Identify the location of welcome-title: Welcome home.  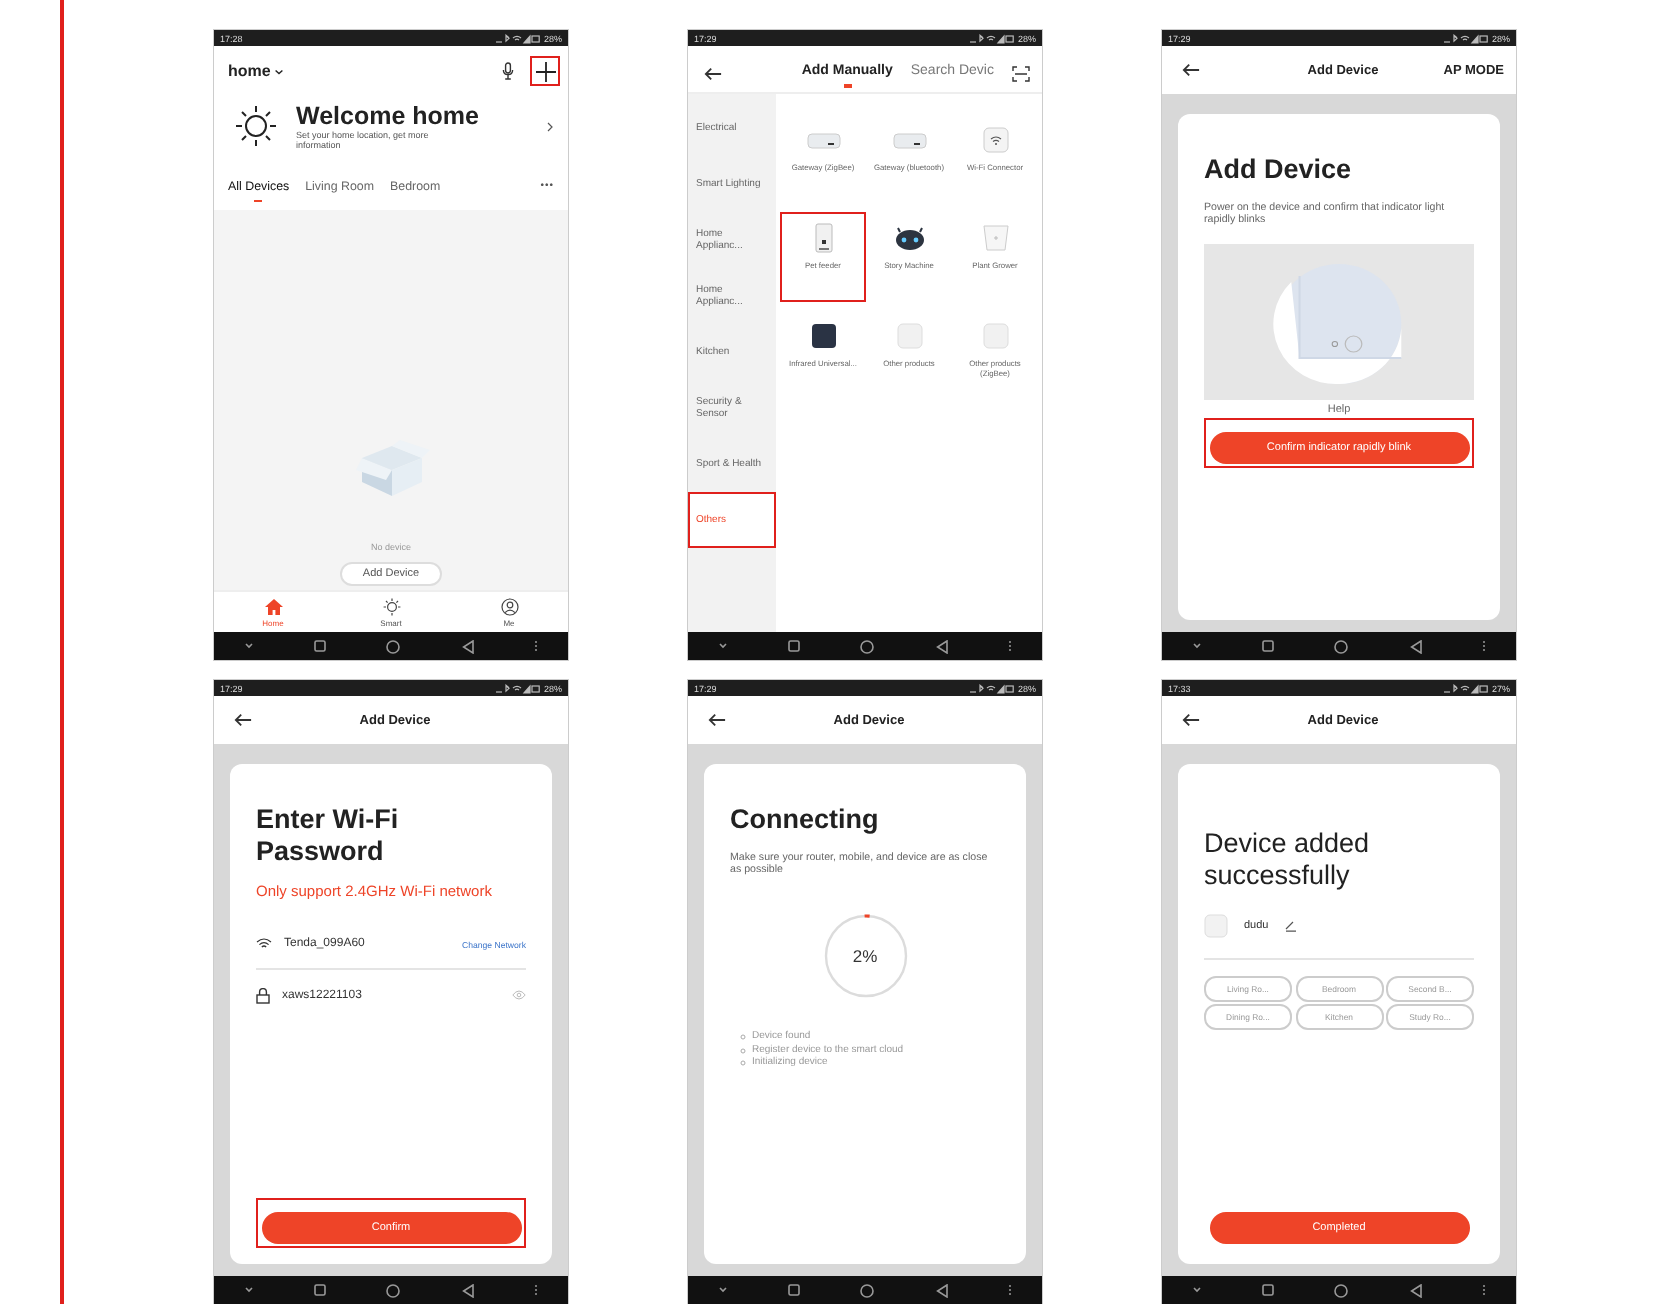
(388, 116).